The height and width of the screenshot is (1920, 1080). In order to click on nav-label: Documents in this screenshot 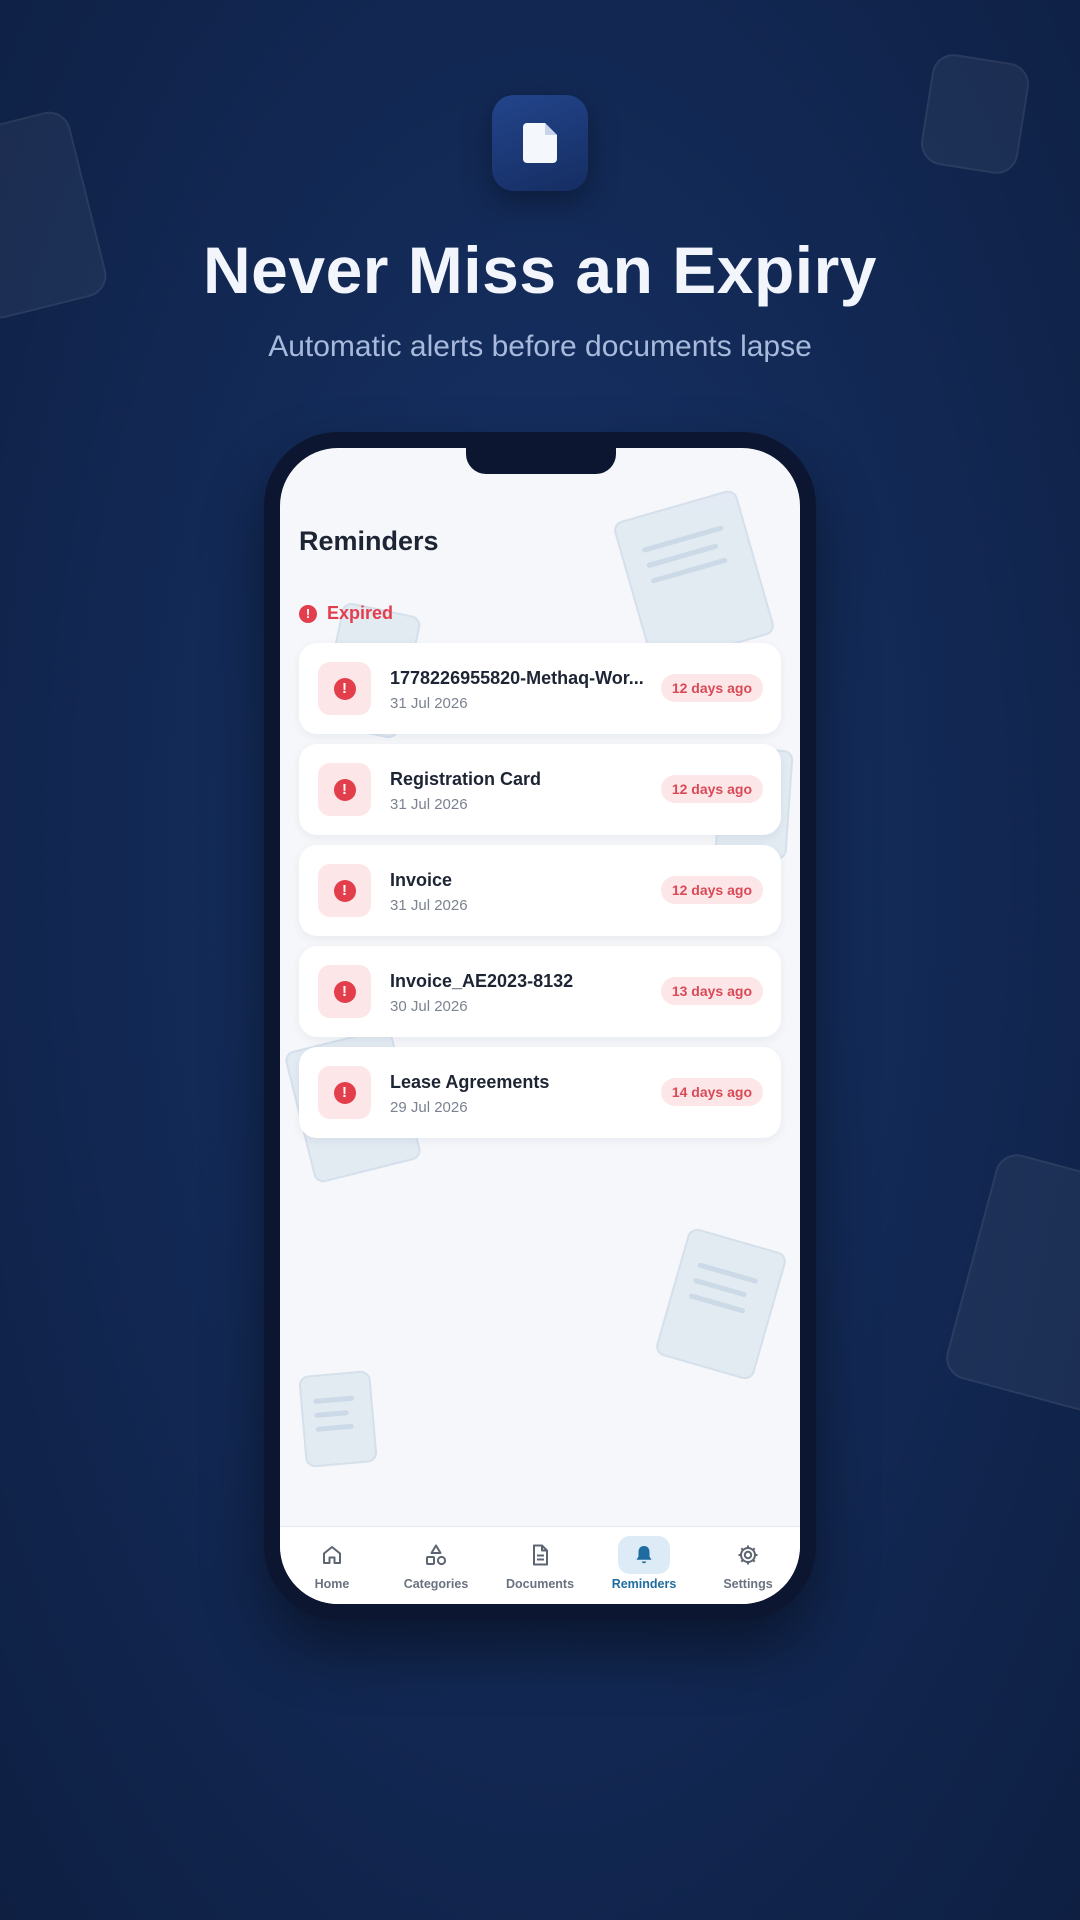, I will do `click(540, 1584)`.